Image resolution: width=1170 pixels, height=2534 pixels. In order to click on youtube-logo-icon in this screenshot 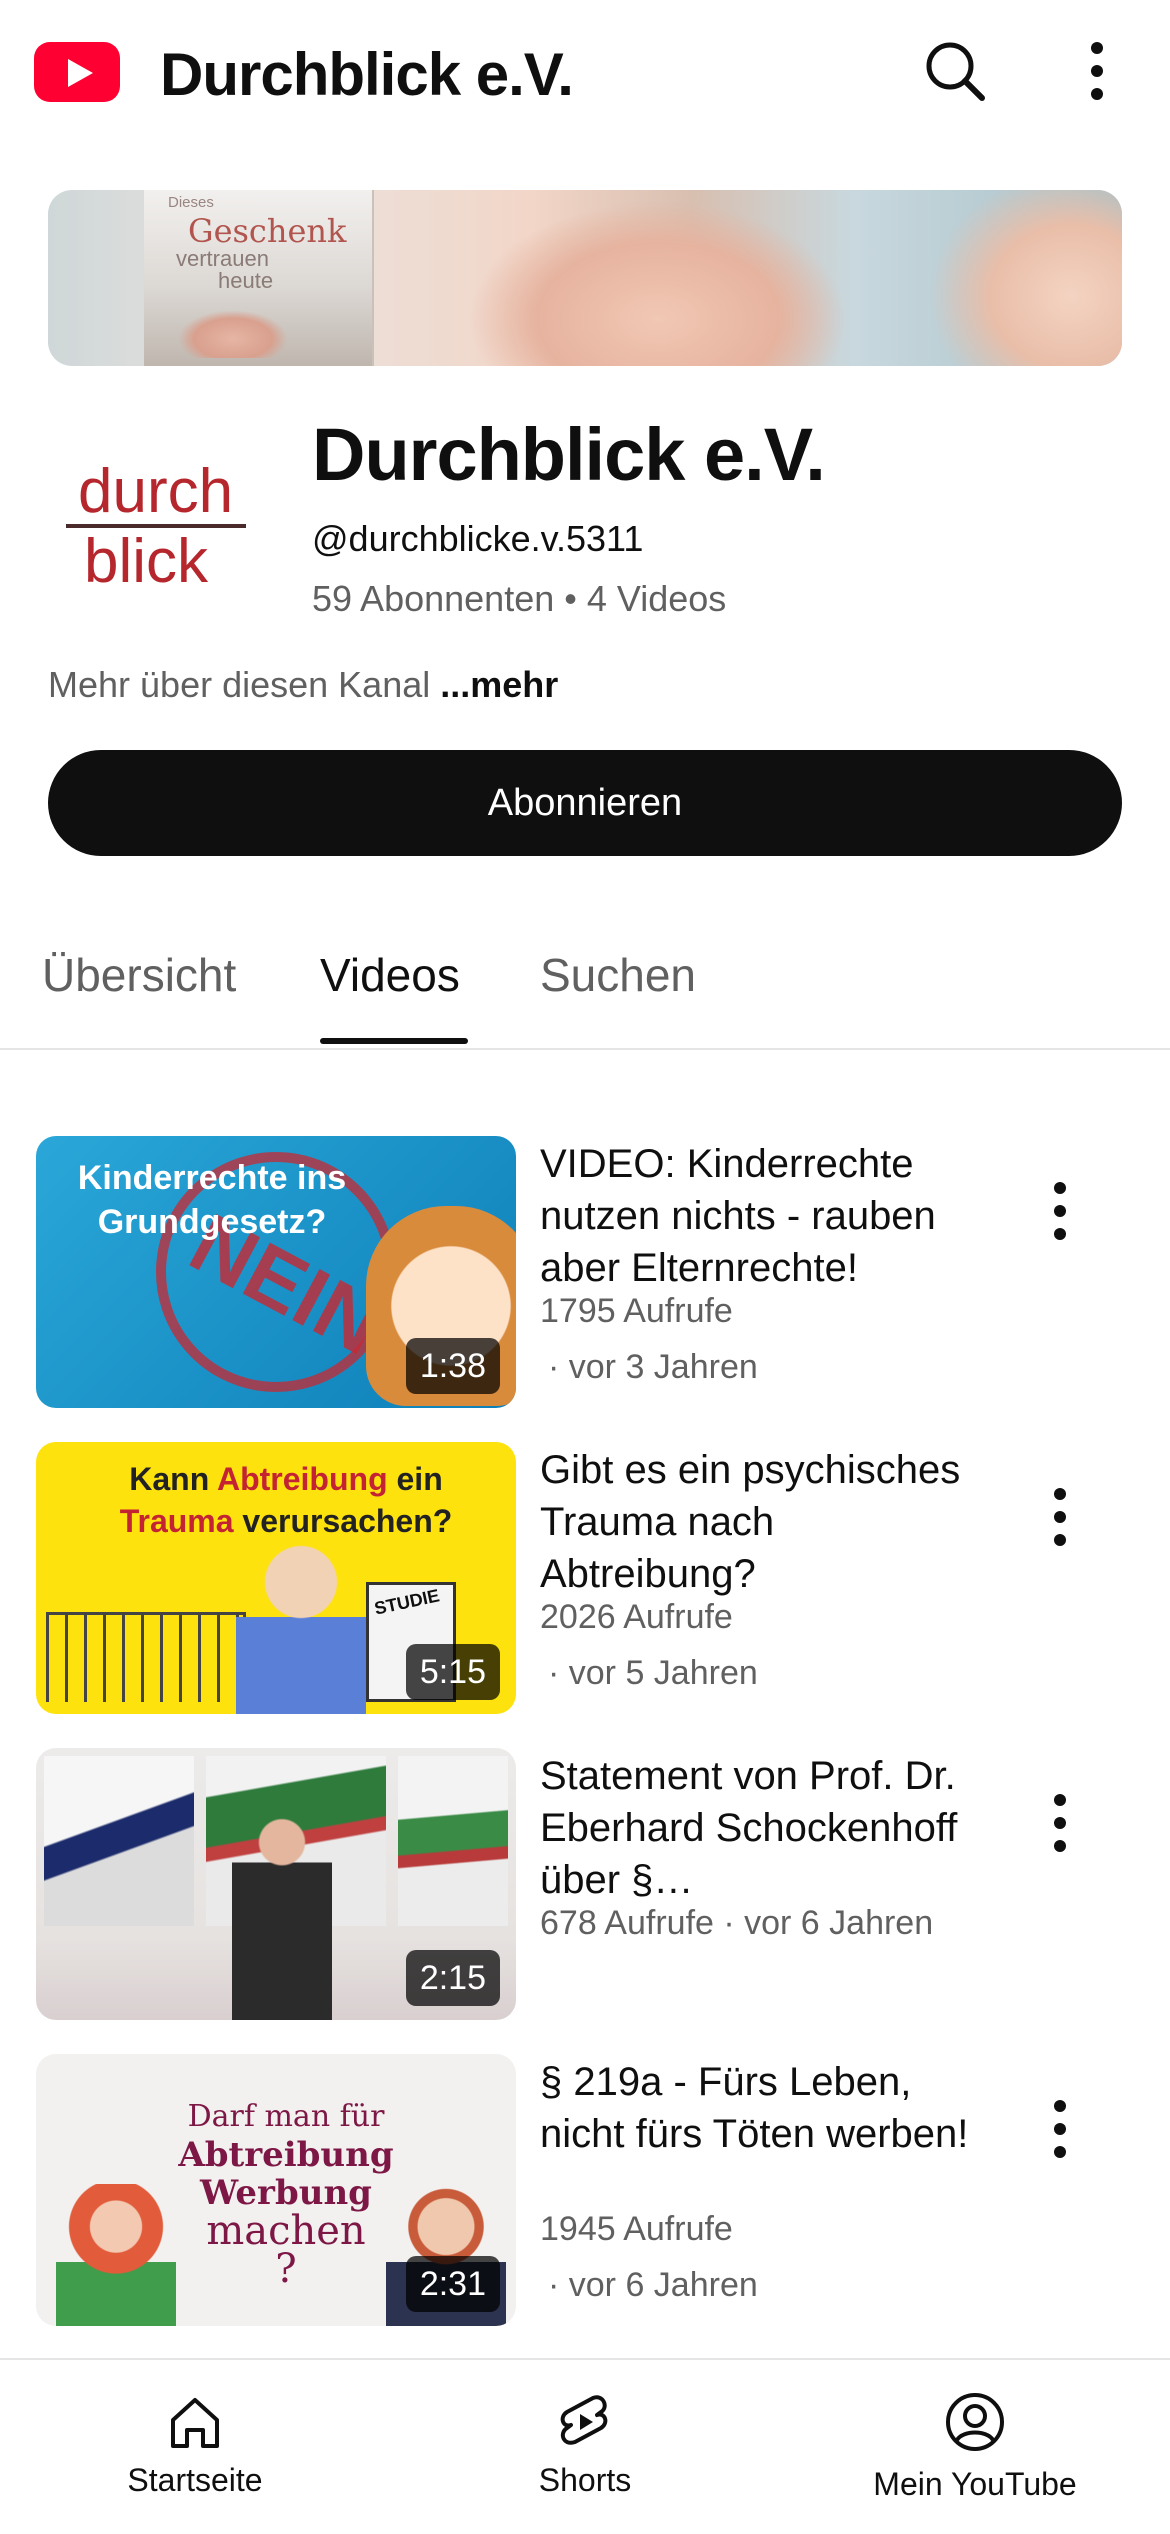, I will do `click(77, 72)`.